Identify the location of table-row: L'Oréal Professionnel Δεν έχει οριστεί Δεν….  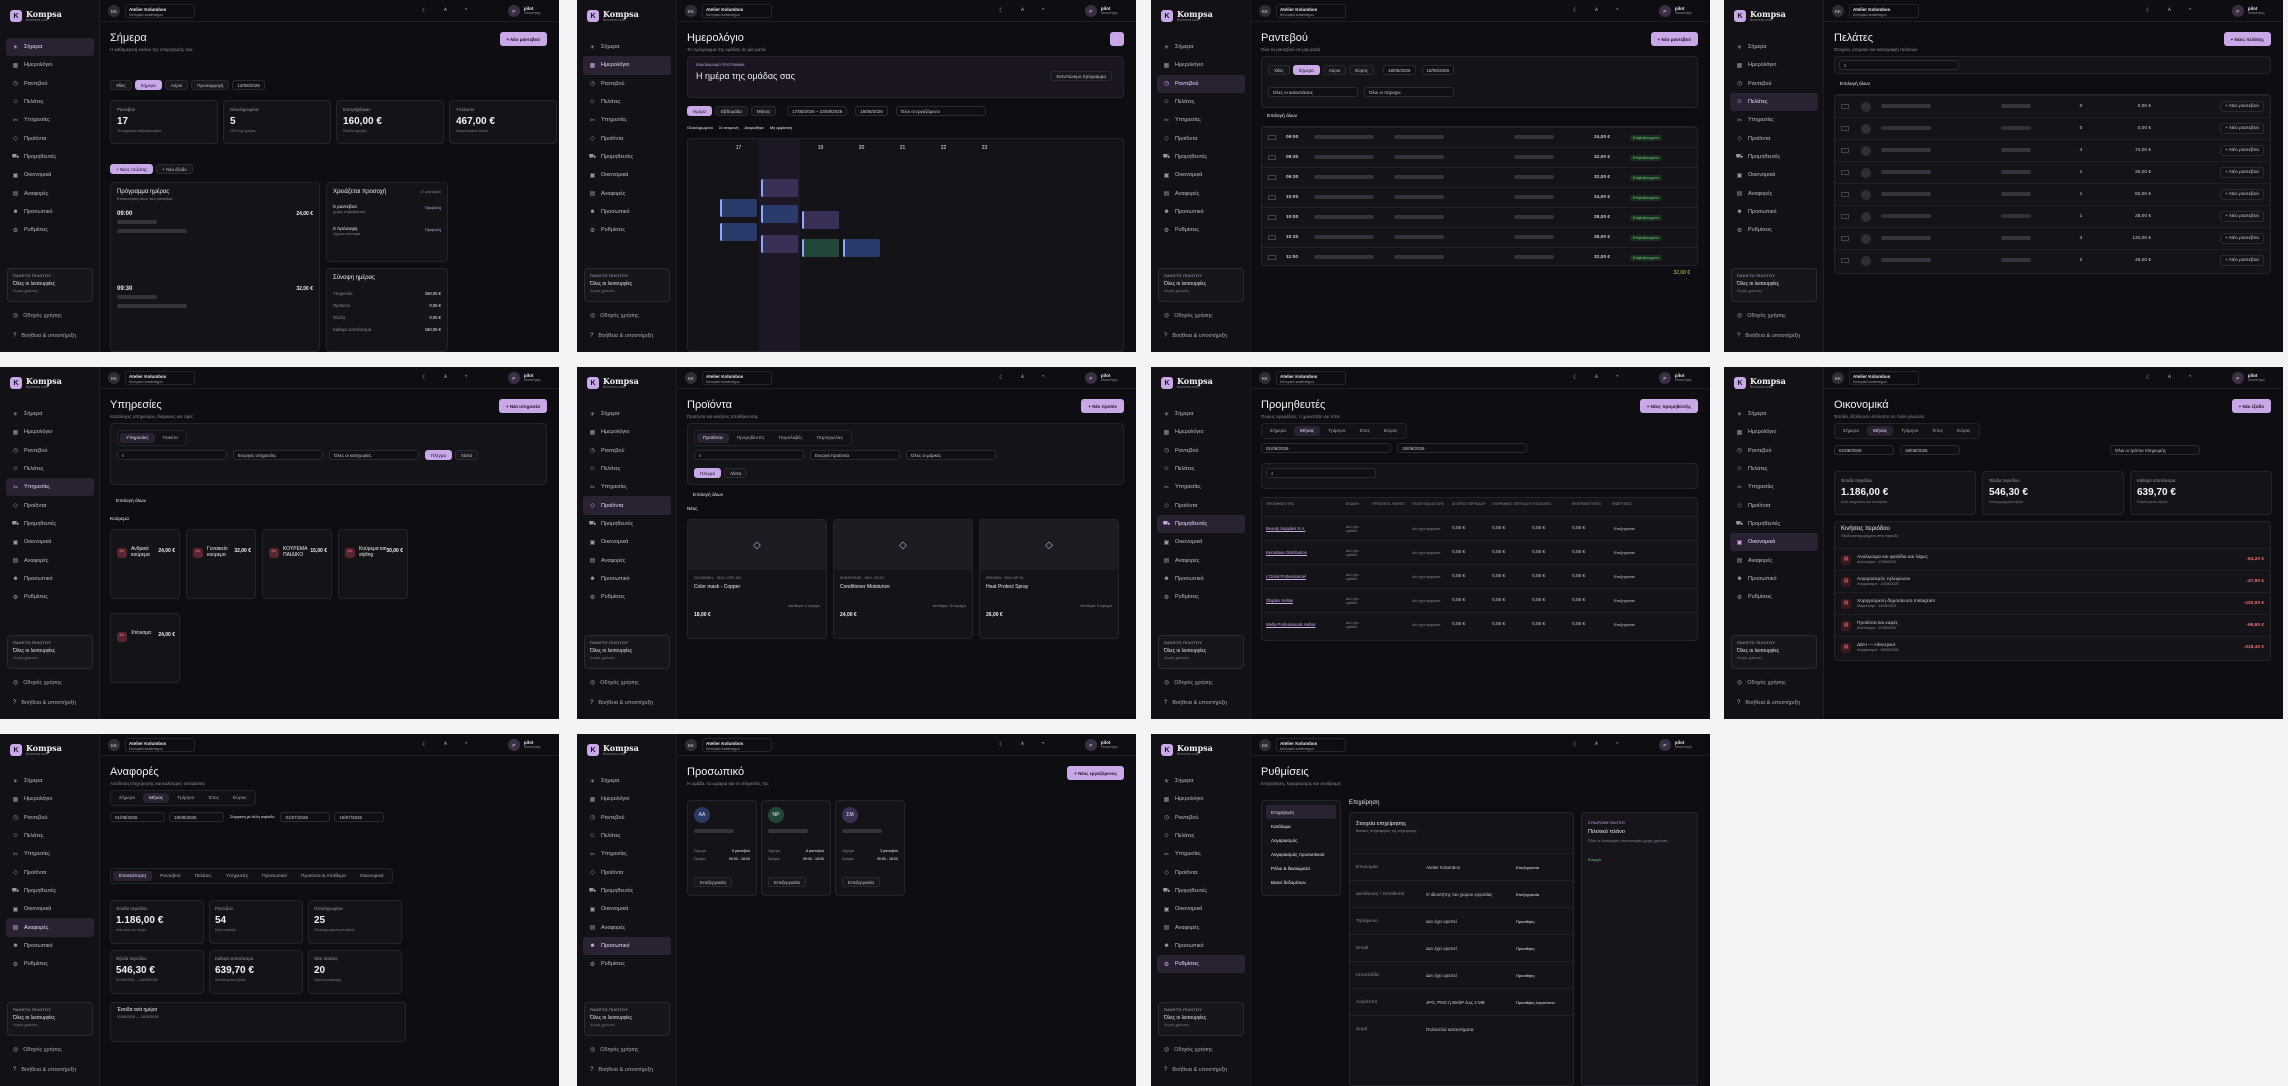
(1479, 576).